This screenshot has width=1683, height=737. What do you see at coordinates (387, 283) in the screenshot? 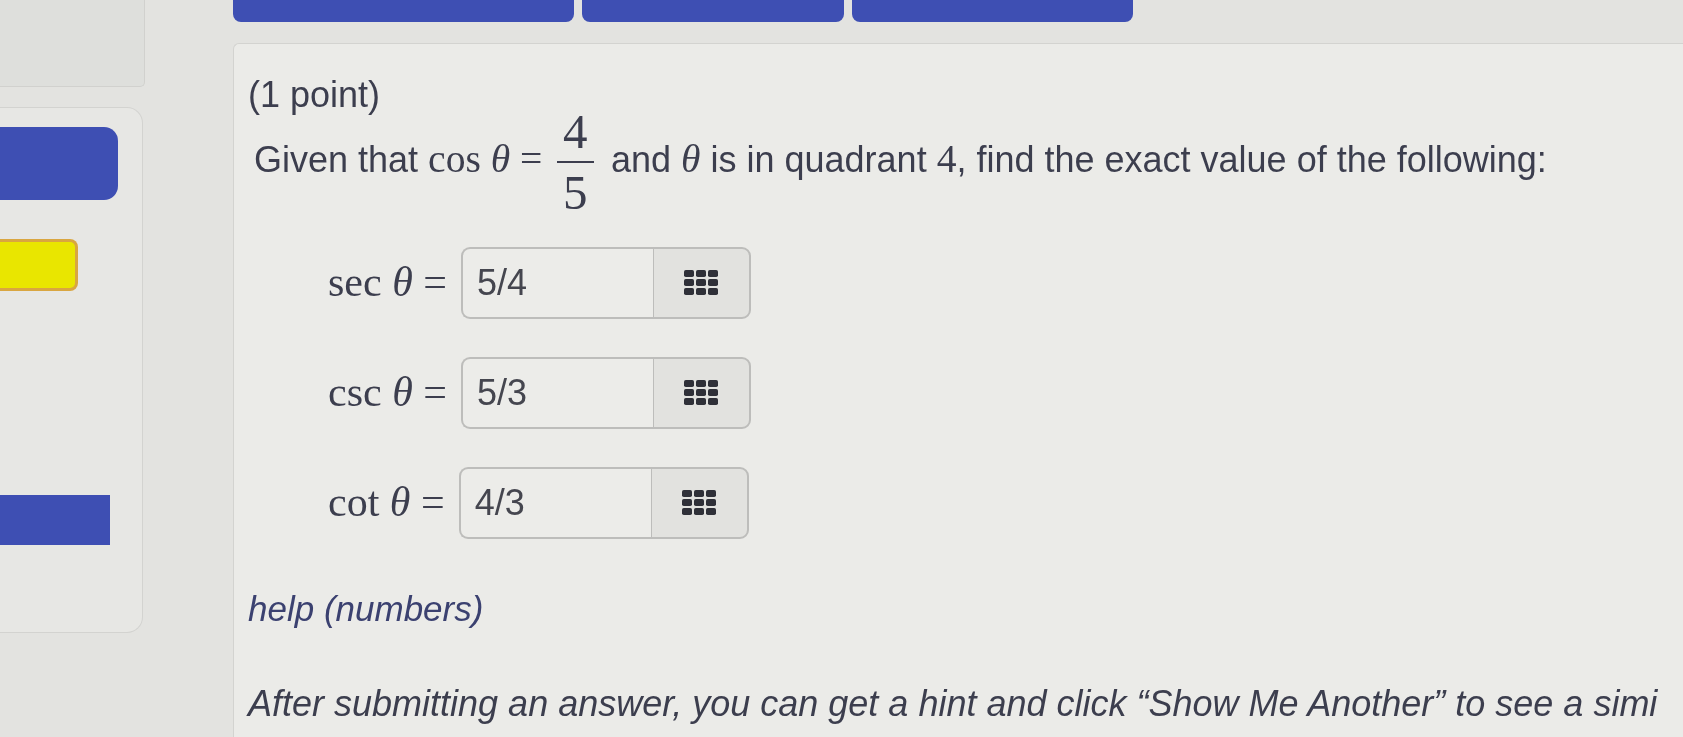
I see `equation-label: sec θ =` at bounding box center [387, 283].